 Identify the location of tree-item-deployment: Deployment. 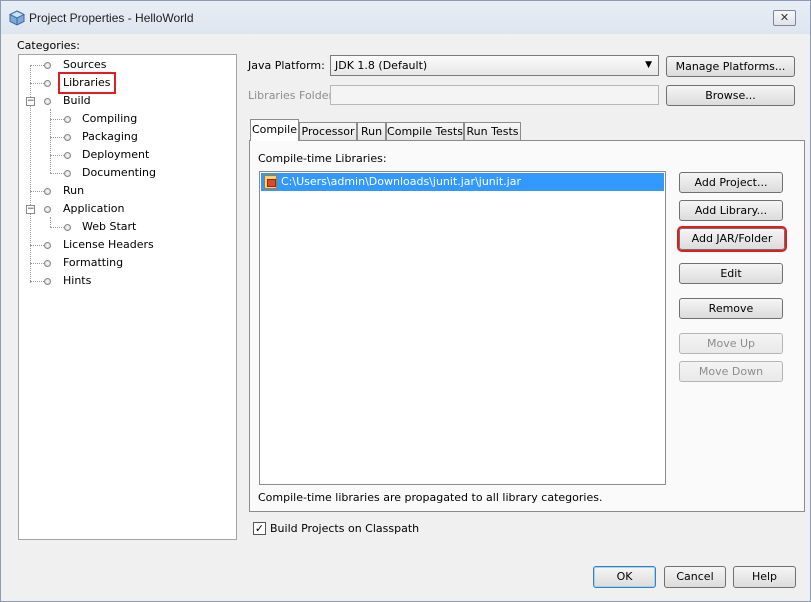
(115, 155).